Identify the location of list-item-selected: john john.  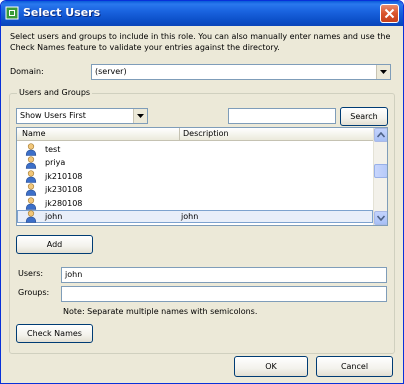
(195, 216).